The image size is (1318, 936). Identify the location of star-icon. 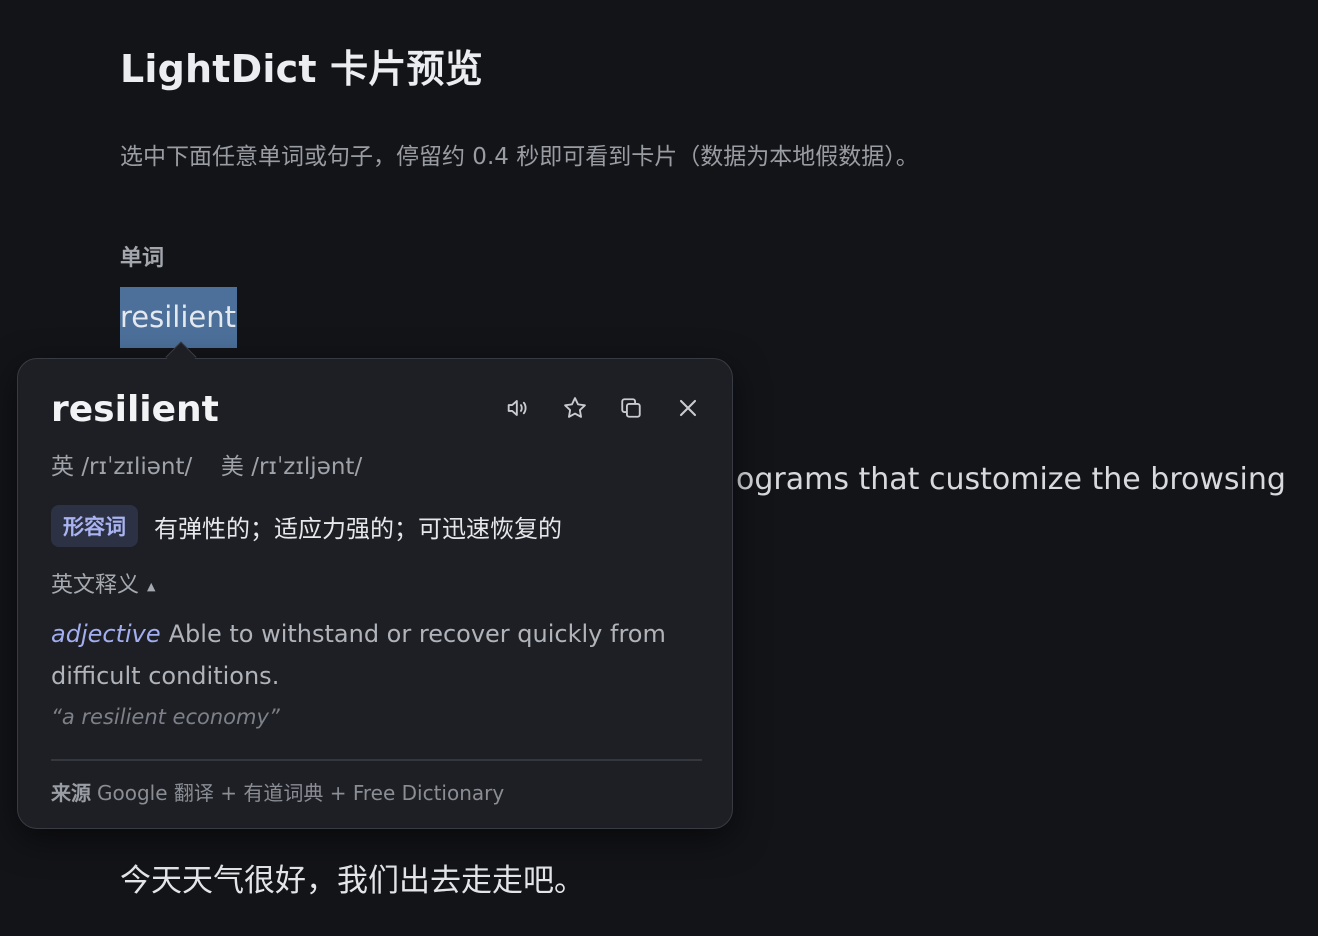
(574, 407).